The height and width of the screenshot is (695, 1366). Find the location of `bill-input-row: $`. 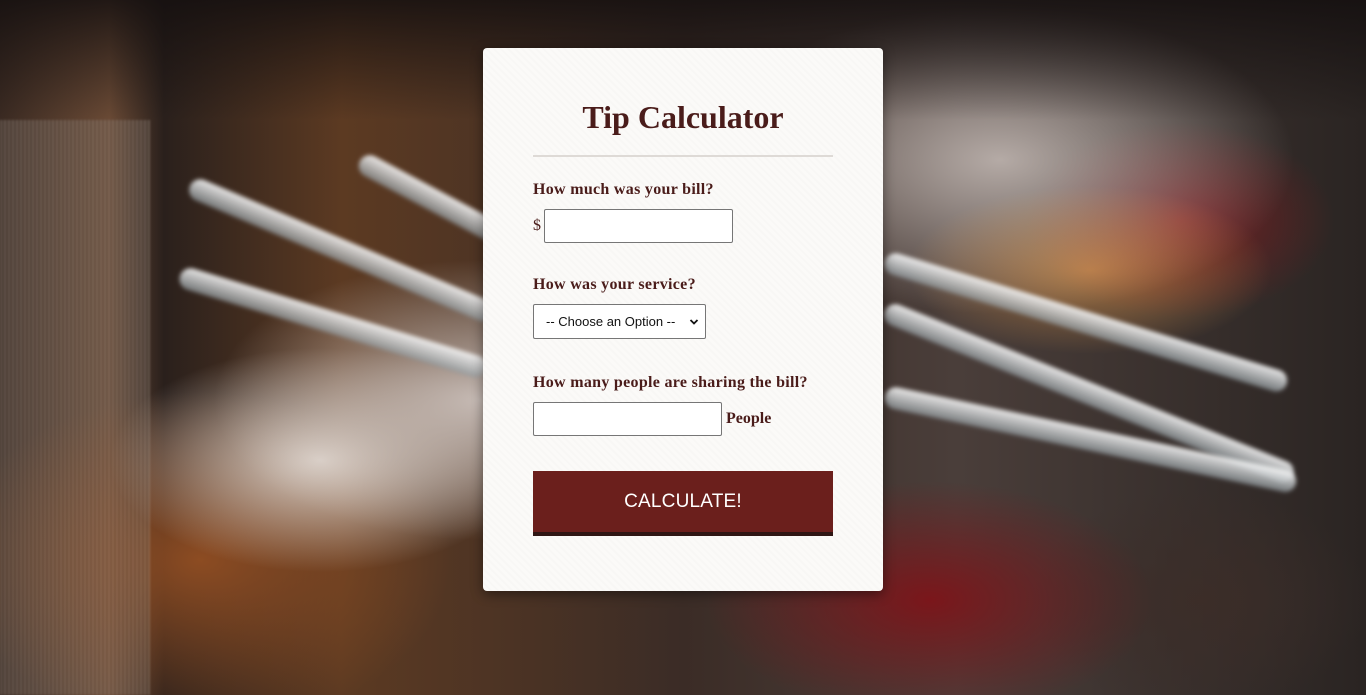

bill-input-row: $ is located at coordinates (683, 226).